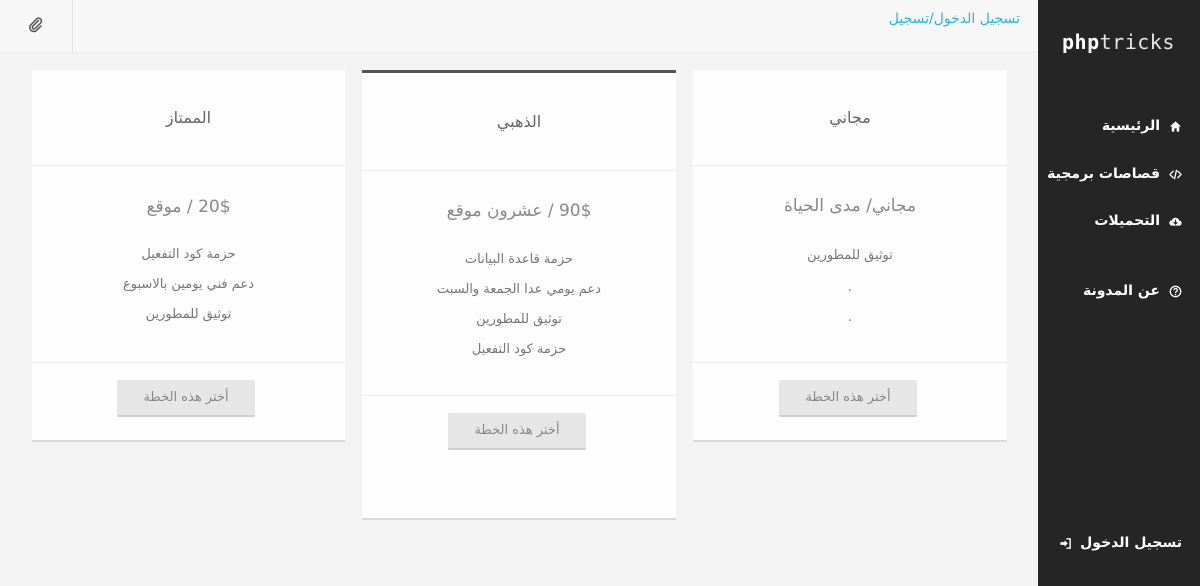 Image resolution: width=1200 pixels, height=586 pixels. I want to click on plan-title: الممتاز, so click(188, 118).